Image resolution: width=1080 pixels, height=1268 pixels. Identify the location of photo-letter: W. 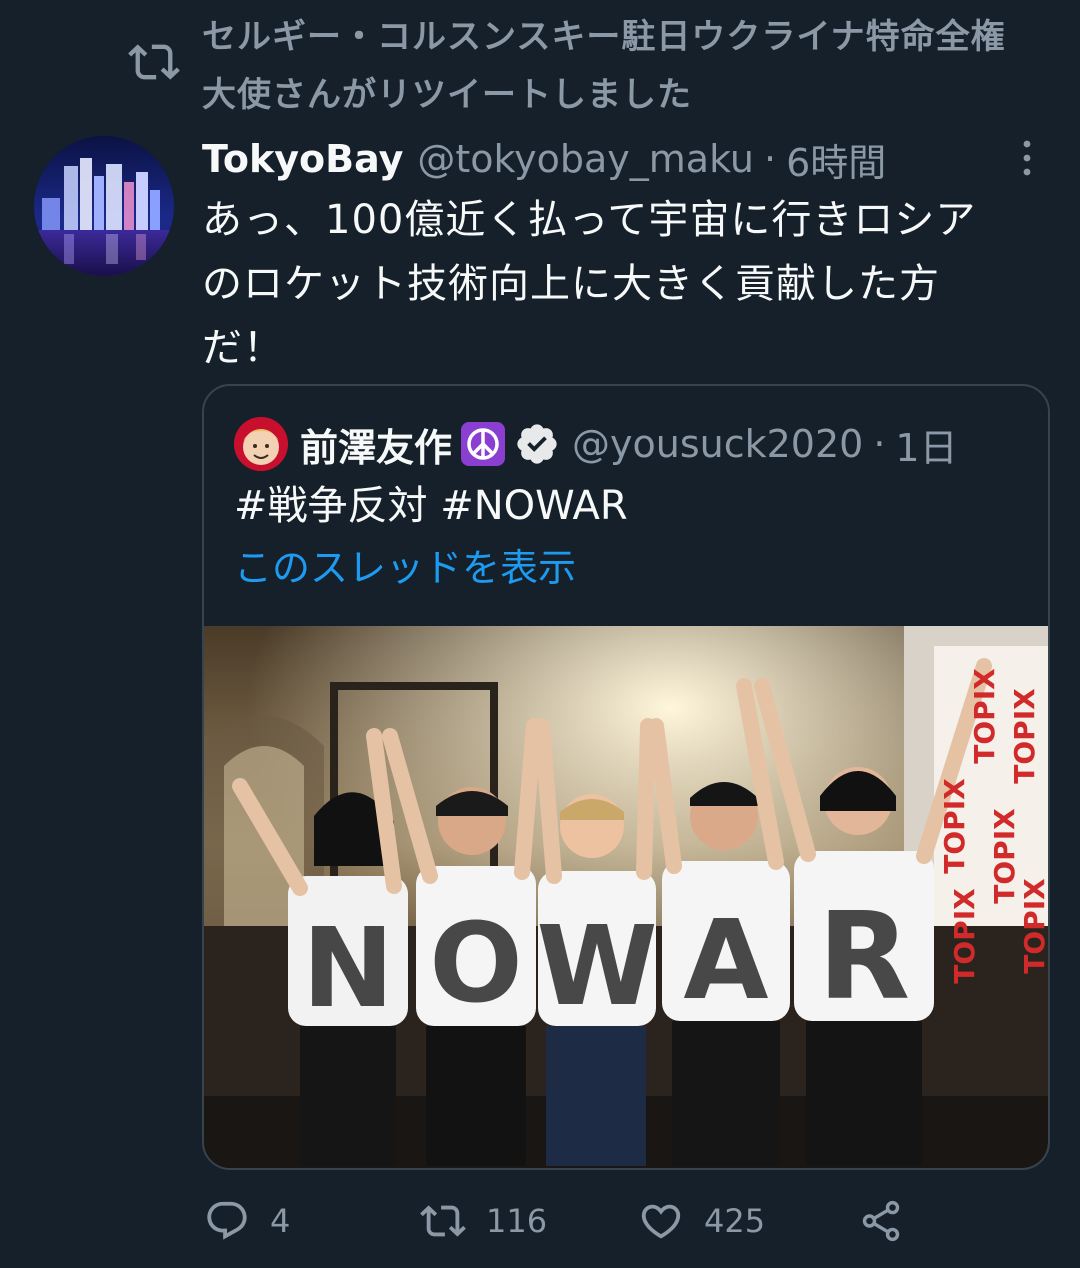
(596, 966).